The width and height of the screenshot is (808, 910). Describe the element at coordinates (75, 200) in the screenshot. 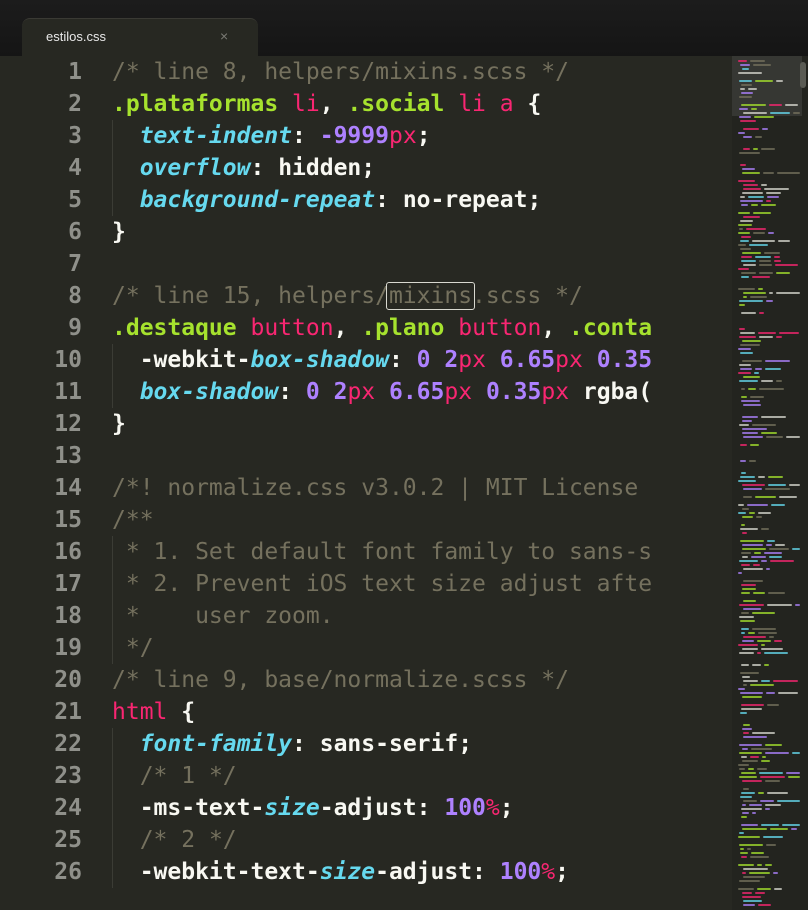

I see `line-number: 5` at that location.